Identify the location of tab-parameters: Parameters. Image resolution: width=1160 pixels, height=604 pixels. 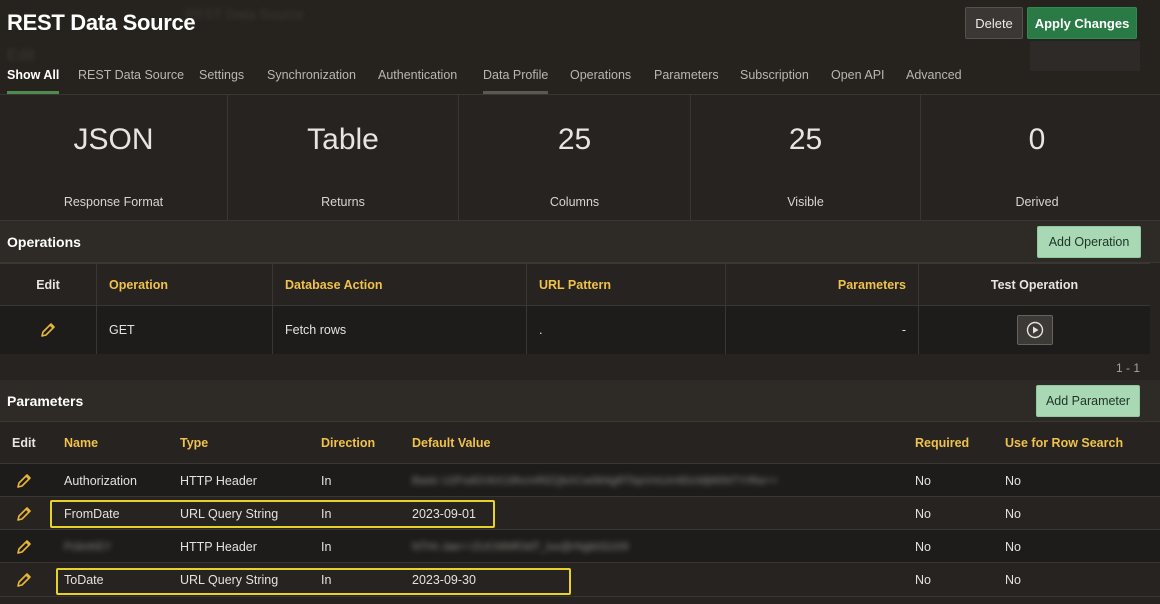
(686, 79).